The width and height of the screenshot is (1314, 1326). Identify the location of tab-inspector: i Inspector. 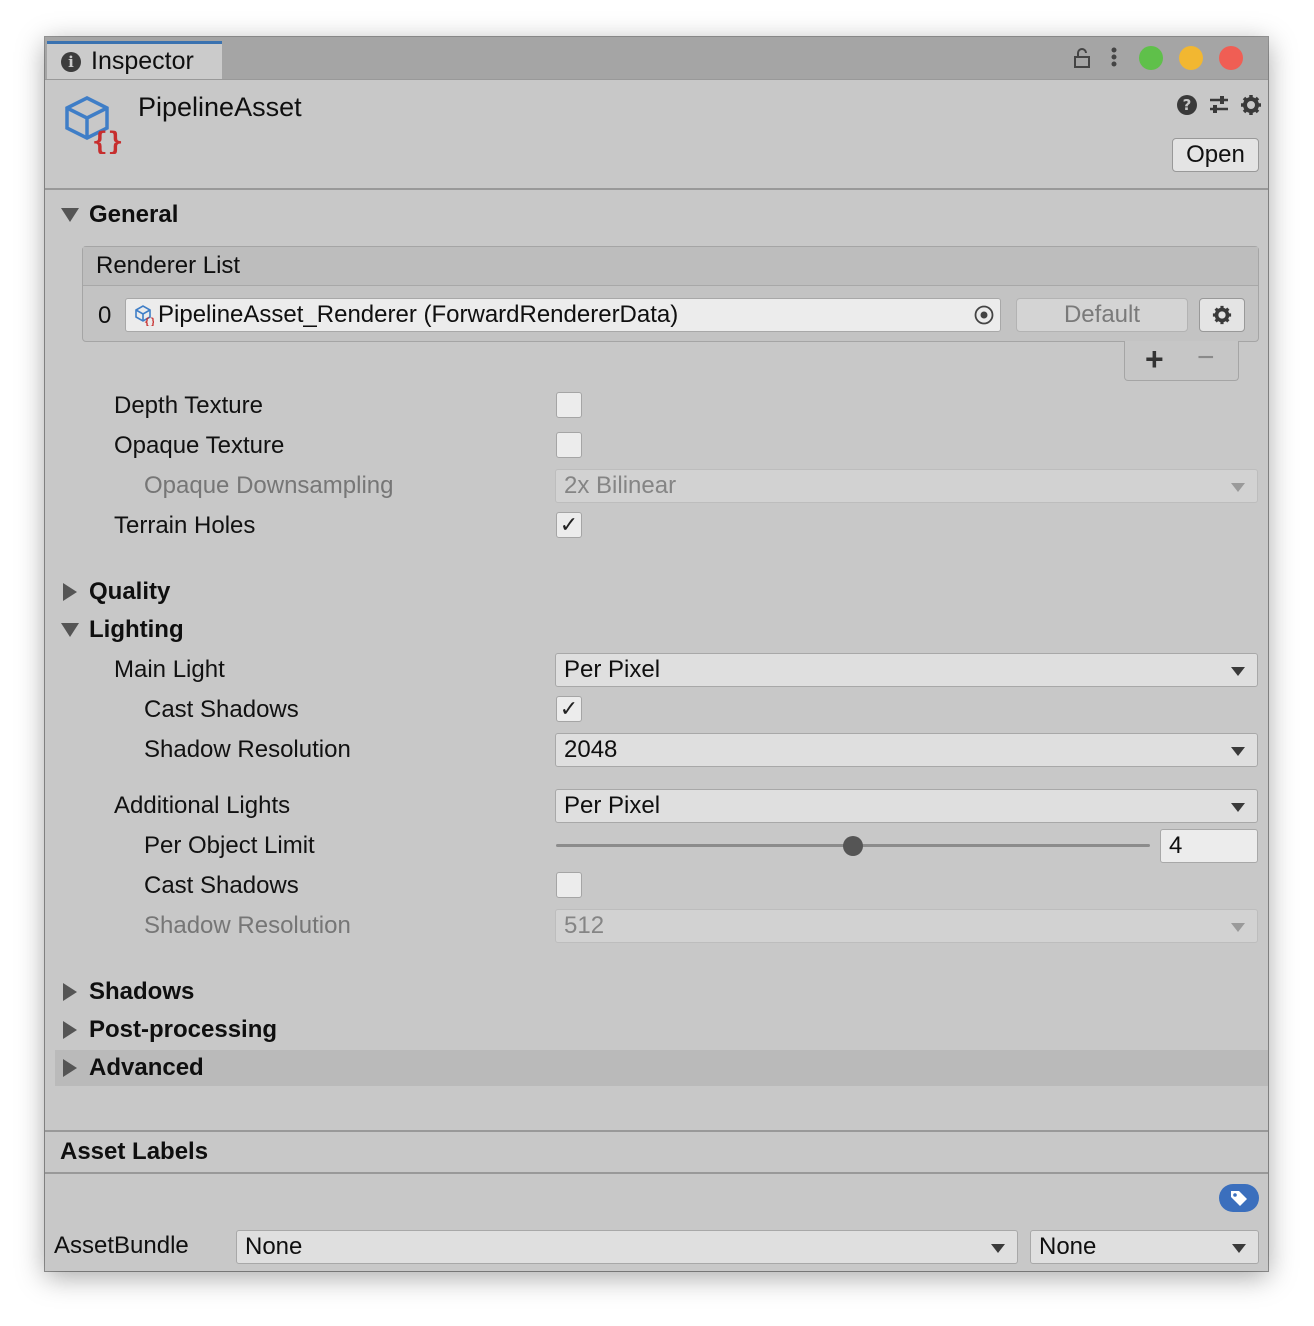
(134, 60).